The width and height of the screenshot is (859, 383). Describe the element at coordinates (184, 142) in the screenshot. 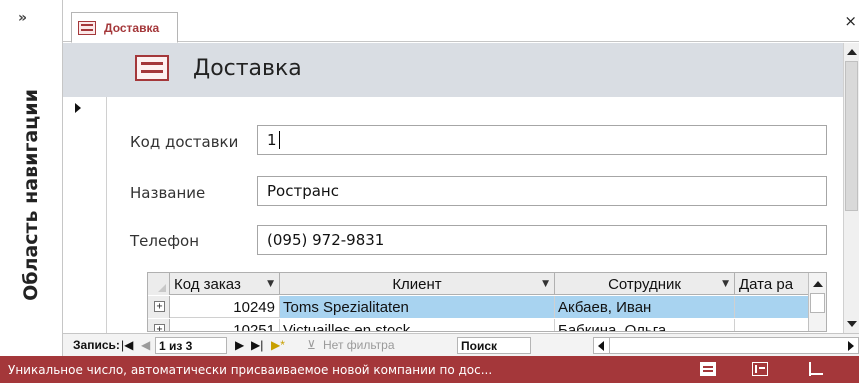

I see `field-label-kod: Код доставки` at that location.